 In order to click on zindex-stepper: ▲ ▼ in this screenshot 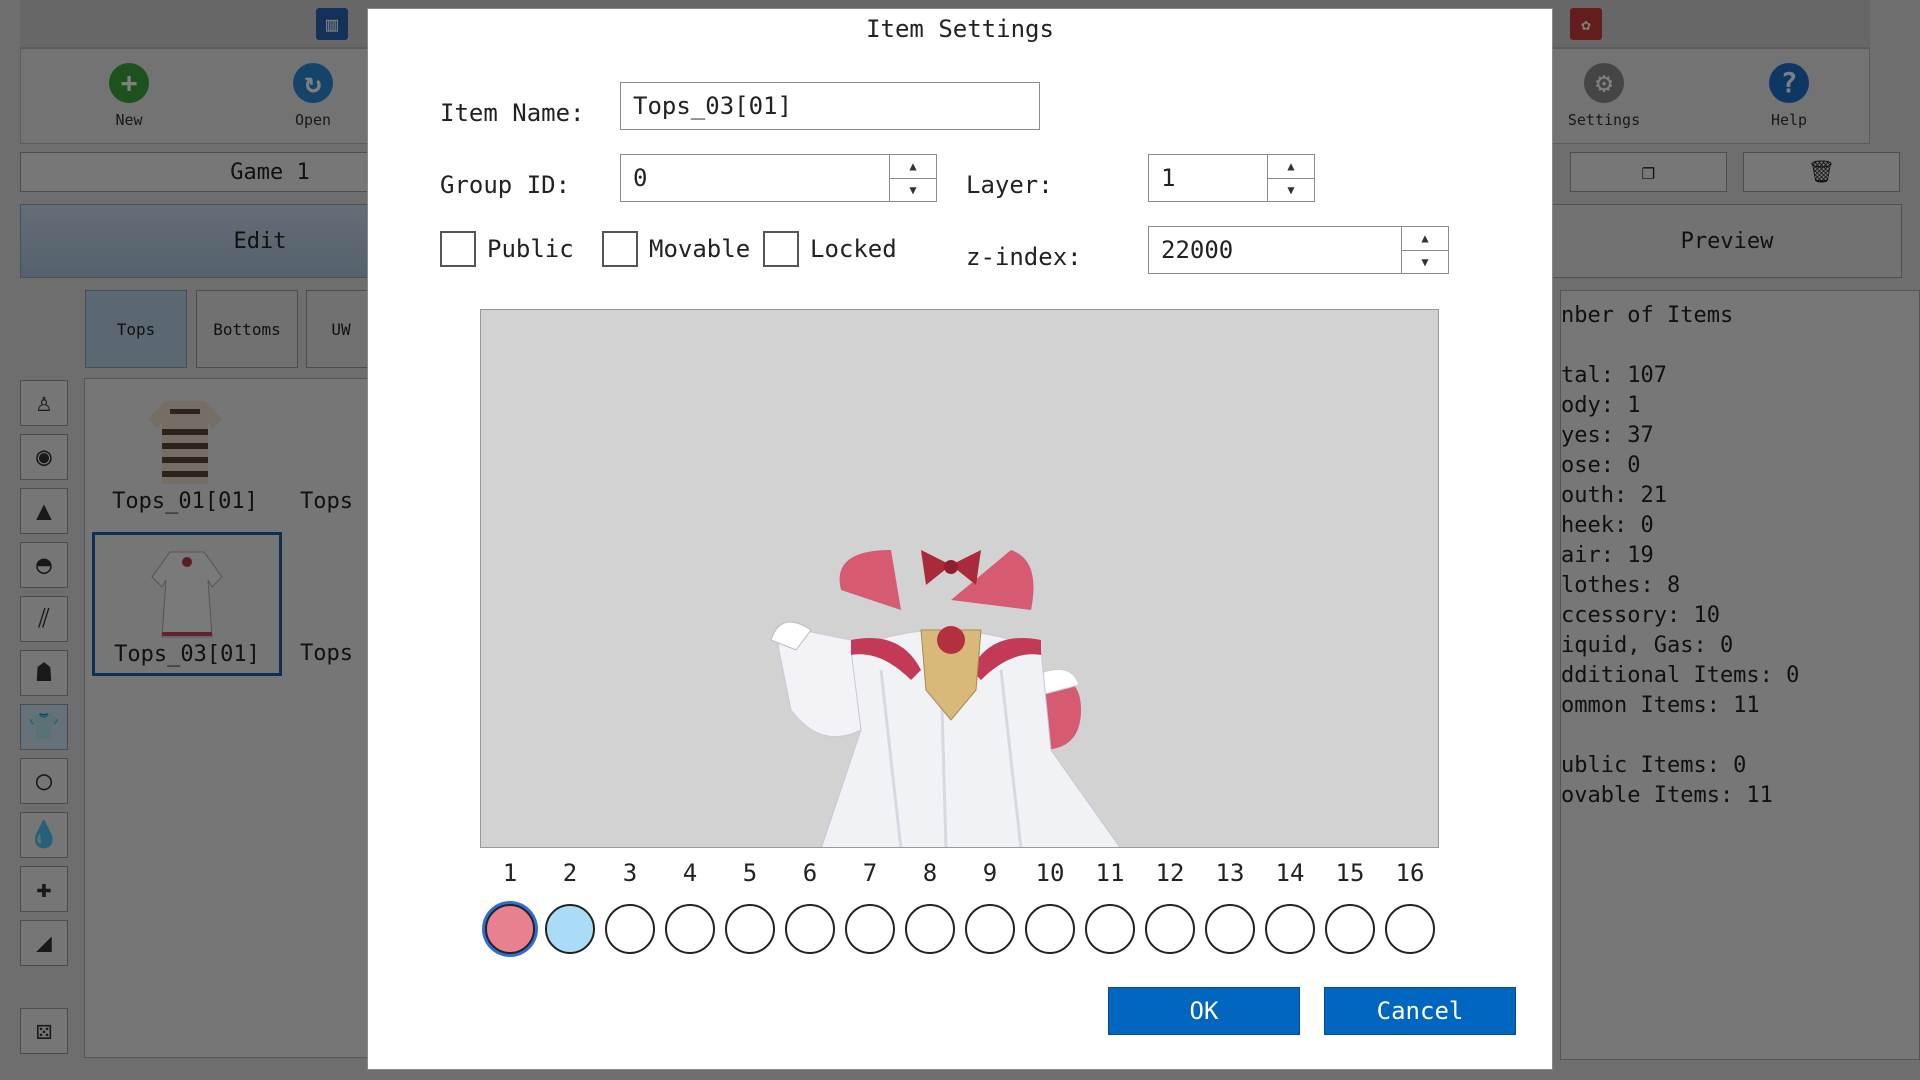, I will do `click(1425, 250)`.